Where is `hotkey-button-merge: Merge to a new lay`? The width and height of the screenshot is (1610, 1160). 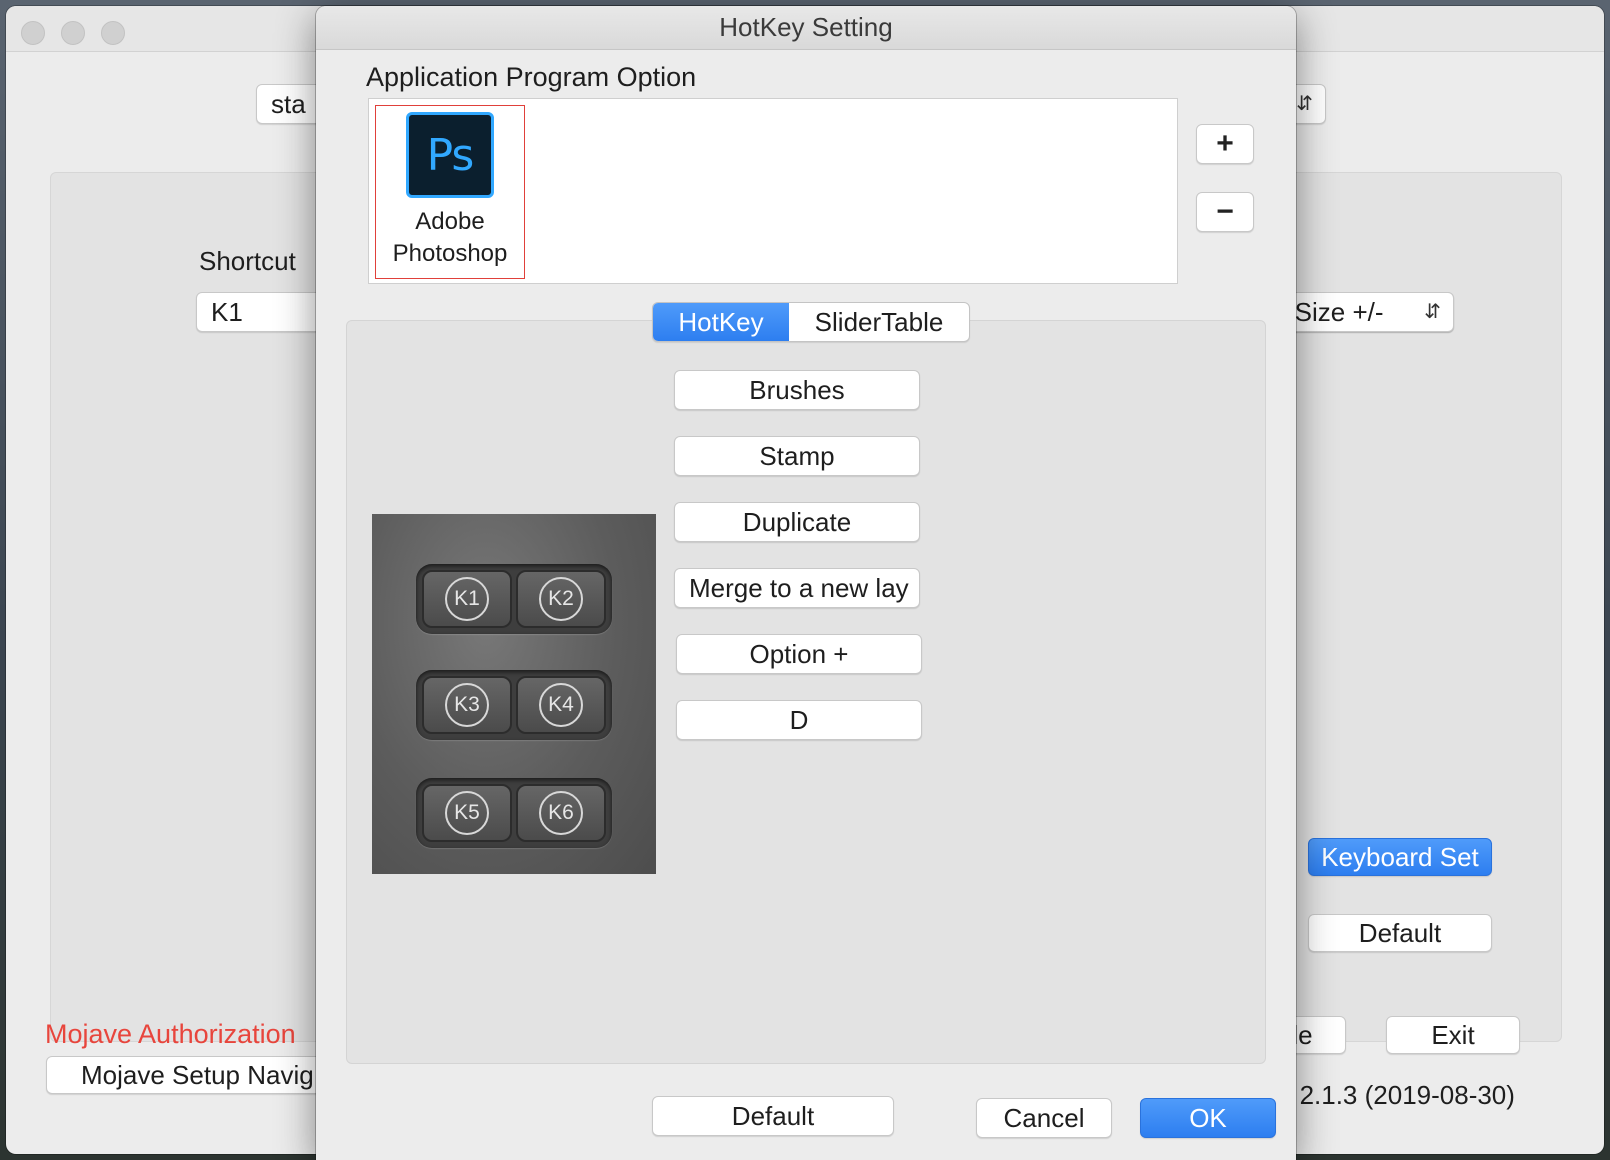 hotkey-button-merge: Merge to a new lay is located at coordinates (797, 588).